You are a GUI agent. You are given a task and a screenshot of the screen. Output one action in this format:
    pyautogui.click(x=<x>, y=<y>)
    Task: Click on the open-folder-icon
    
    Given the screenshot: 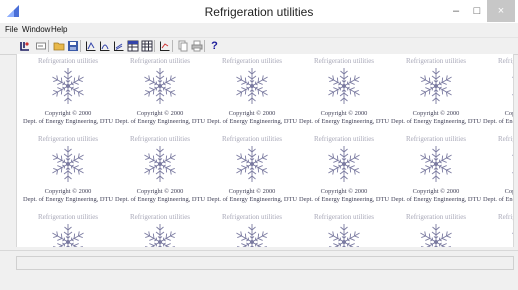 What is the action you would take?
    pyautogui.click(x=58, y=46)
    